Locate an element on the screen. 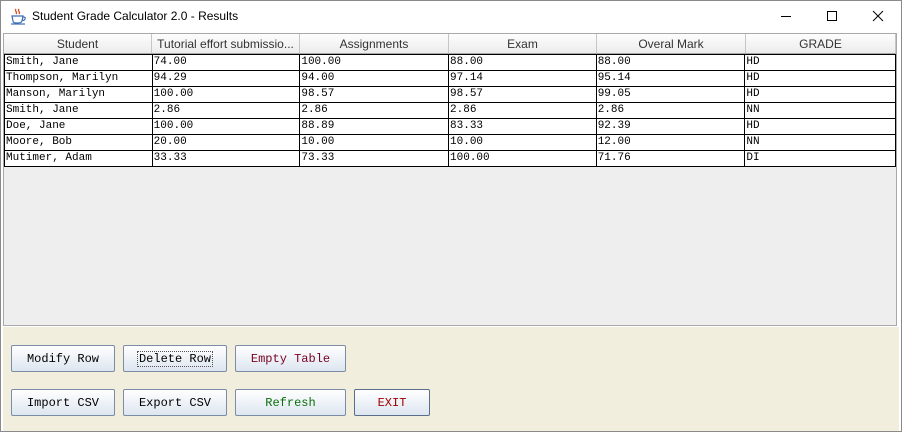  cell-overall-mark: 71.76 is located at coordinates (671, 158).